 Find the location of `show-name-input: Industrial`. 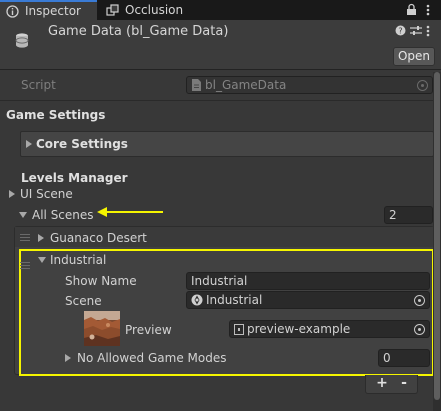

show-name-input: Industrial is located at coordinates (308, 281).